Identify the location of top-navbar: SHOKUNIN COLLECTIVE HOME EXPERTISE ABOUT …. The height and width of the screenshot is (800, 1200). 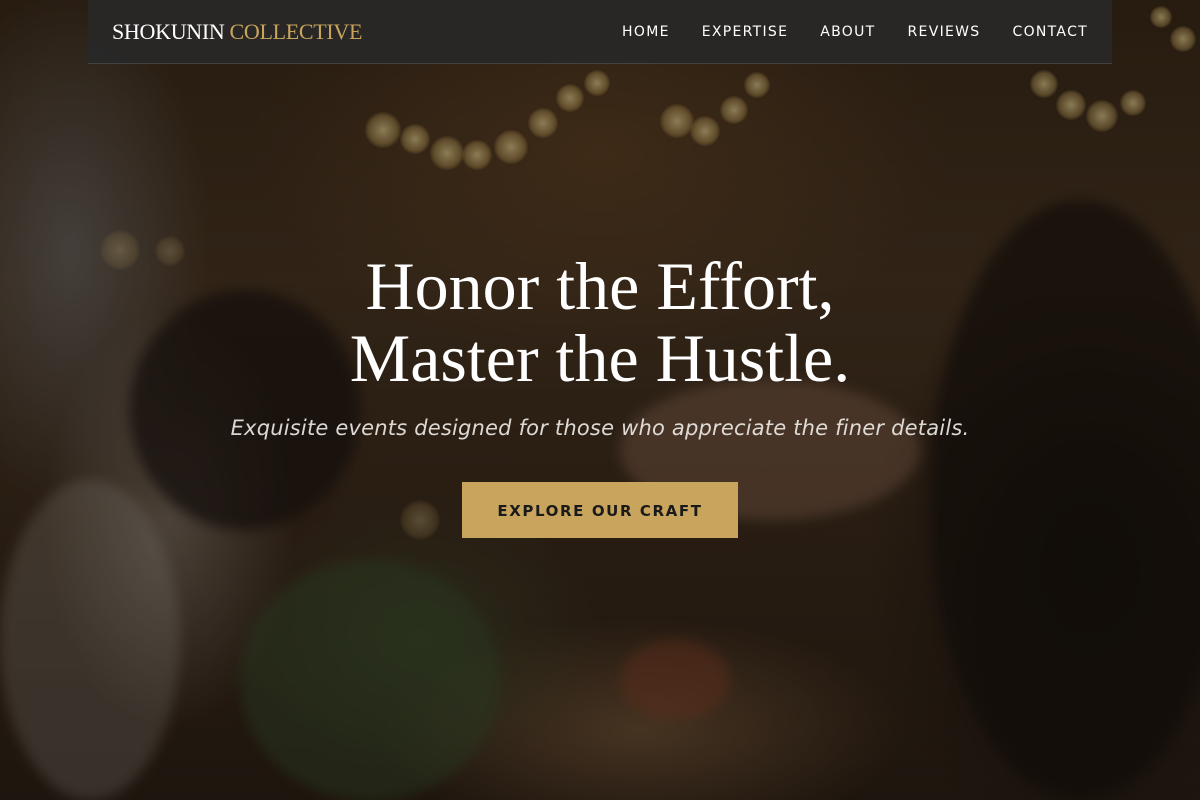
(600, 32).